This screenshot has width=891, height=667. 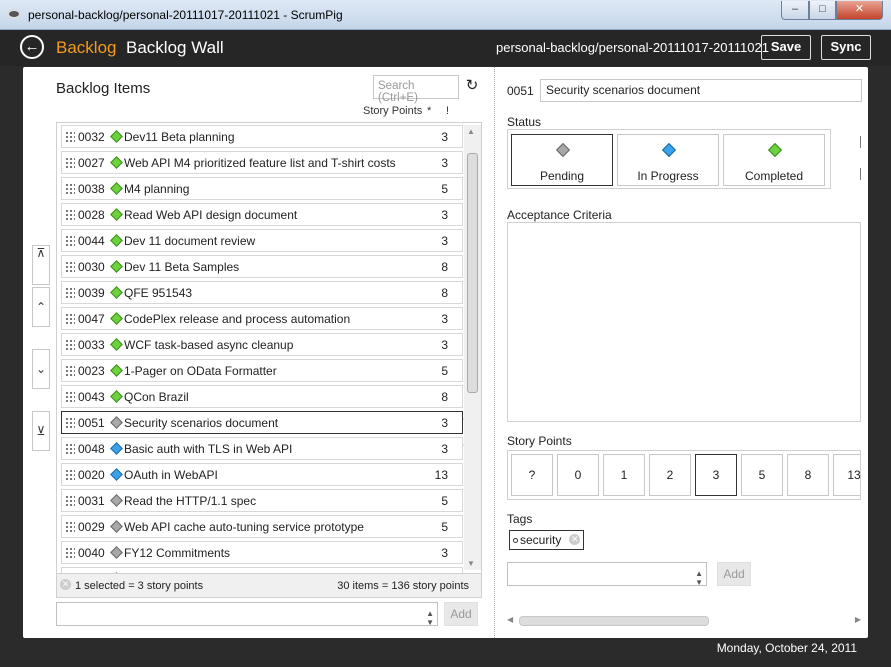 I want to click on acceptance-criteria-field, so click(x=684, y=322).